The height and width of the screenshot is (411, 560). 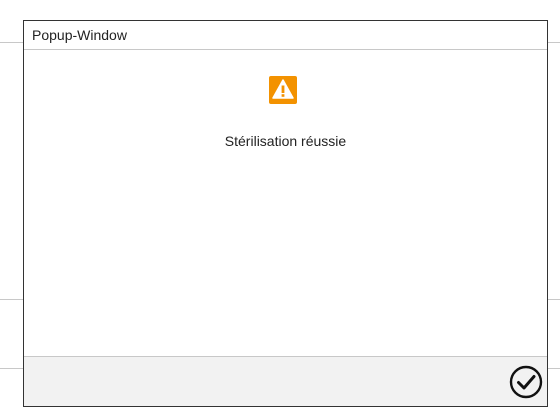 I want to click on background-line-right-bottom, so click(x=554, y=368).